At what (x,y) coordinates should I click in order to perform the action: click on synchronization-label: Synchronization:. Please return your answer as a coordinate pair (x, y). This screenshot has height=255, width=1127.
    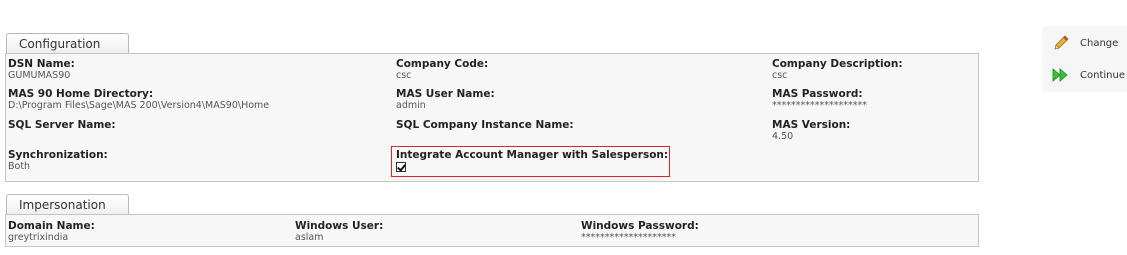
    Looking at the image, I should click on (58, 155).